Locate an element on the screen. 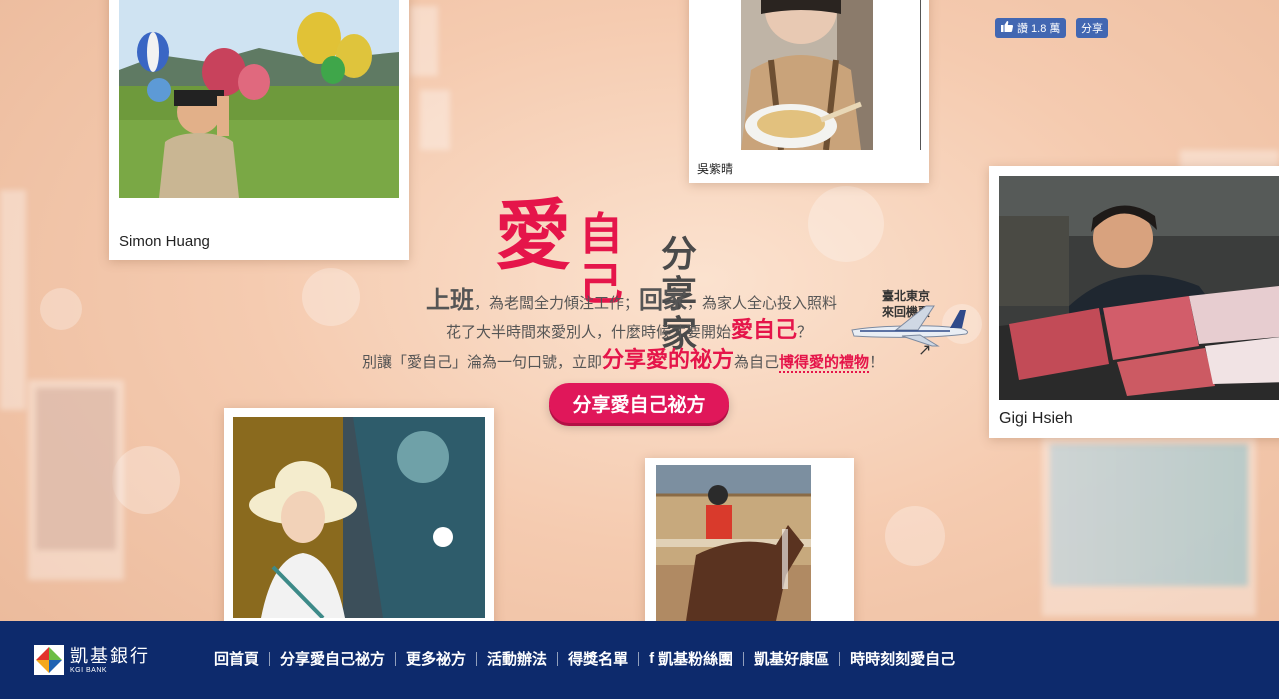 The width and height of the screenshot is (1279, 699). kgi-bank-logo: 凱基銀行 KGI BANK is located at coordinates (92, 660).